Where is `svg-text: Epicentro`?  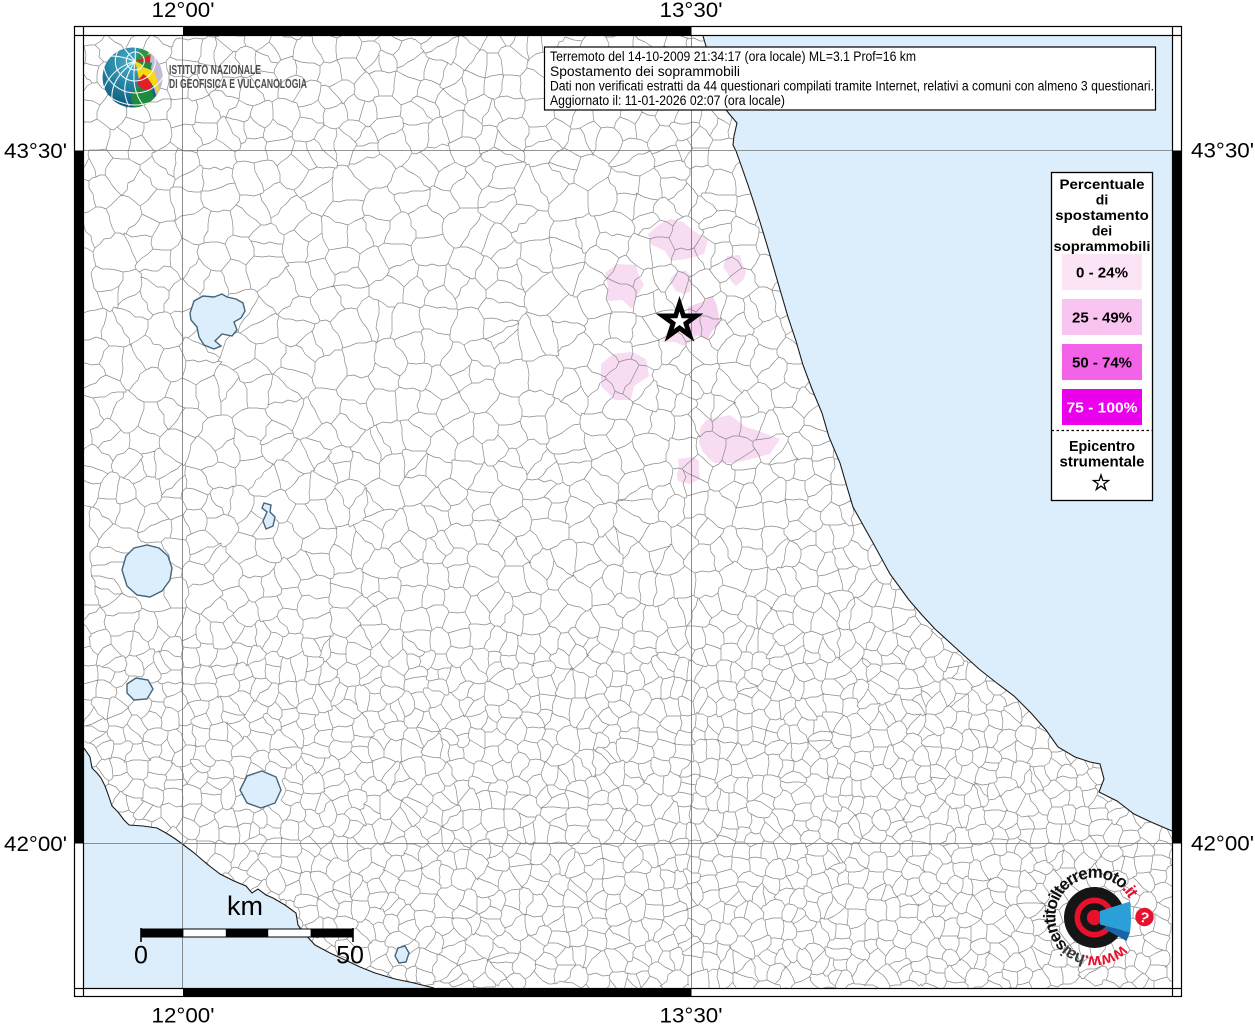 svg-text: Epicentro is located at coordinates (1102, 446).